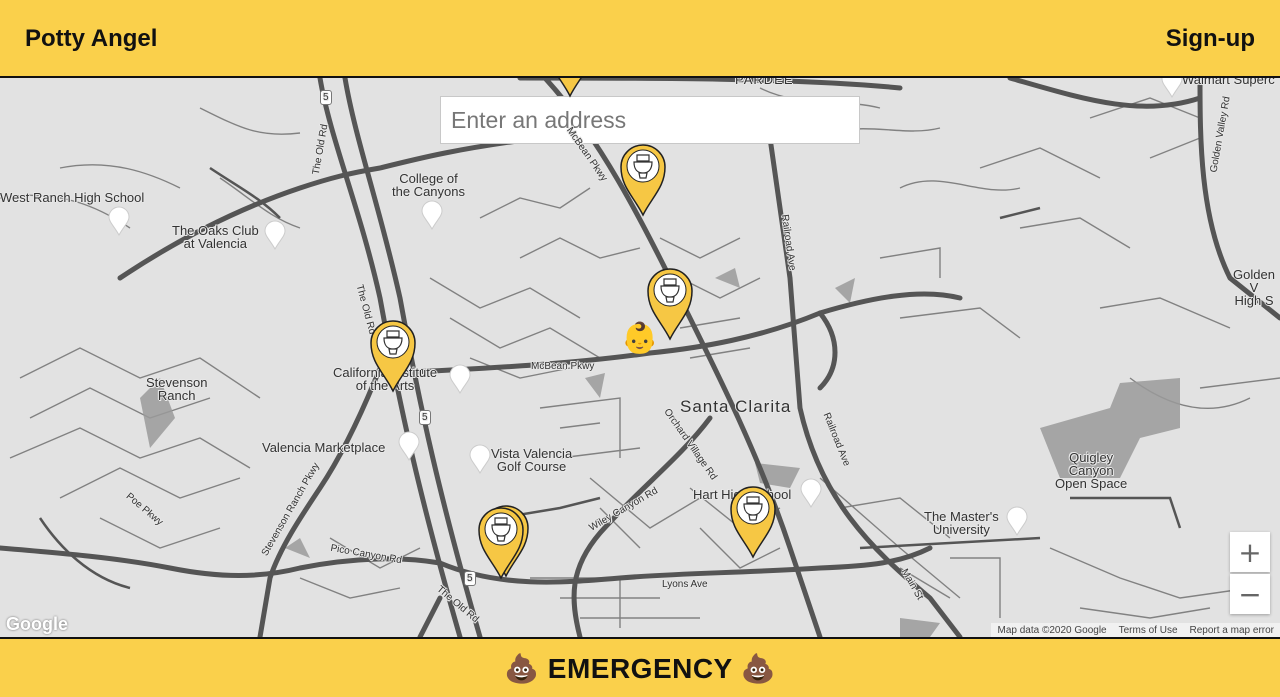 The image size is (1280, 697). Describe the element at coordinates (428, 185) in the screenshot. I see `place-label-college: College of the Canyons` at that location.